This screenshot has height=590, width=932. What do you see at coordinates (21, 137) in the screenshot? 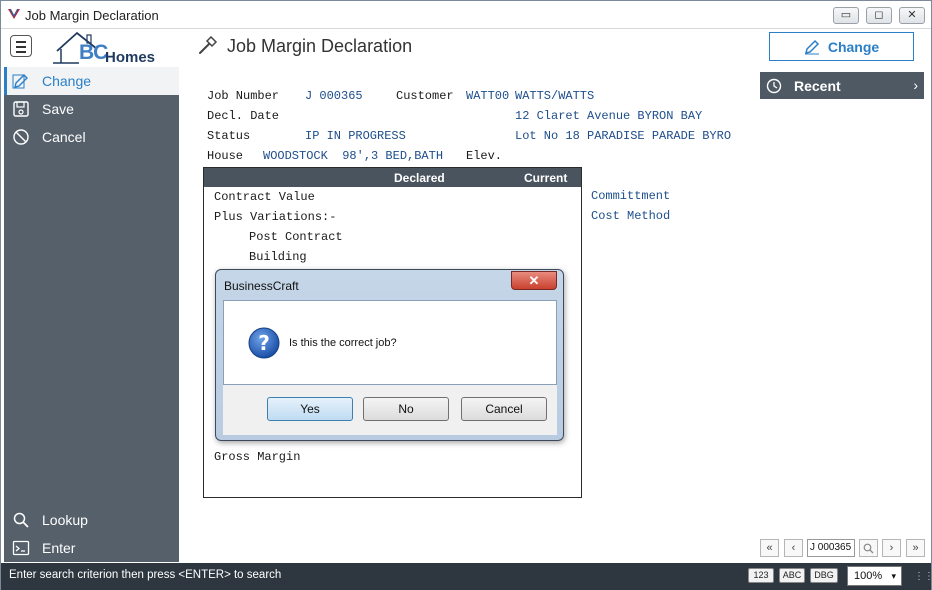
I see `cancel-icon` at bounding box center [21, 137].